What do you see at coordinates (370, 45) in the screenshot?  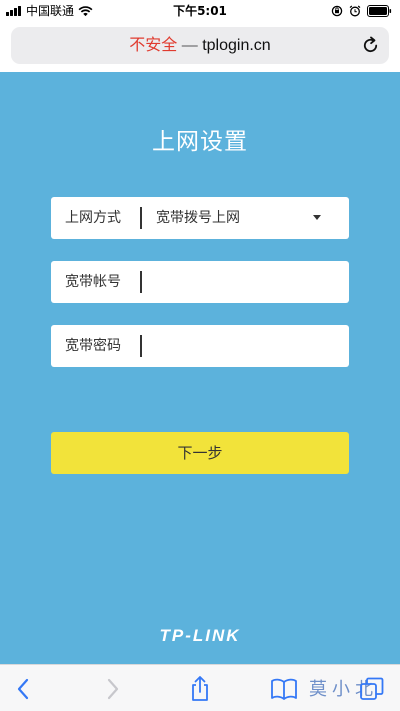 I see `reload-icon` at bounding box center [370, 45].